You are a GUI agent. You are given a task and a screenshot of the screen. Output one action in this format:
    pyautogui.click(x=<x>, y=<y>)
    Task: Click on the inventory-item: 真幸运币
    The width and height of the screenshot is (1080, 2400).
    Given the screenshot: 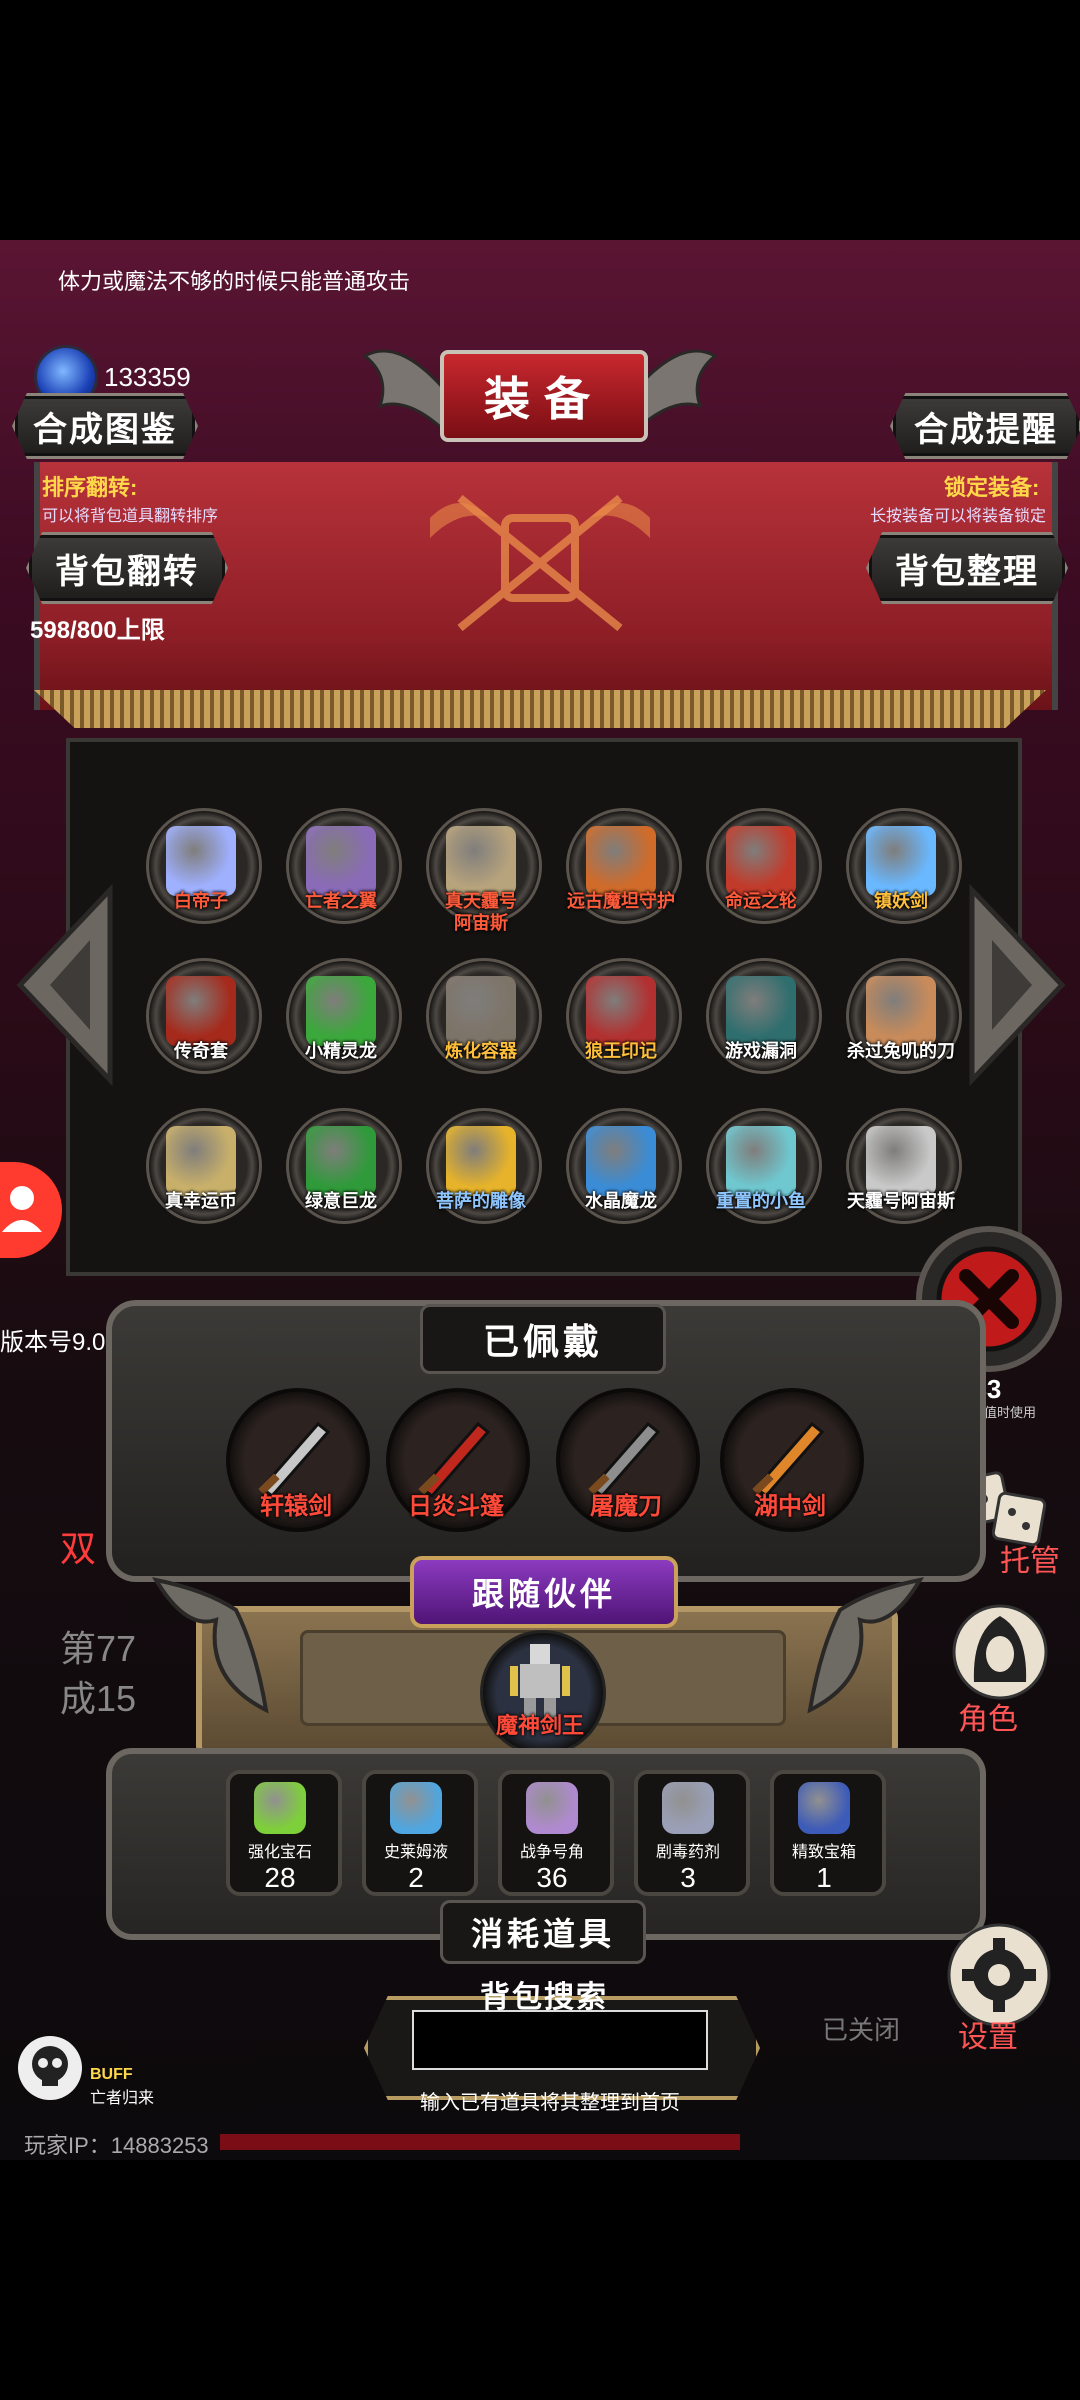 What is the action you would take?
    pyautogui.click(x=201, y=1183)
    